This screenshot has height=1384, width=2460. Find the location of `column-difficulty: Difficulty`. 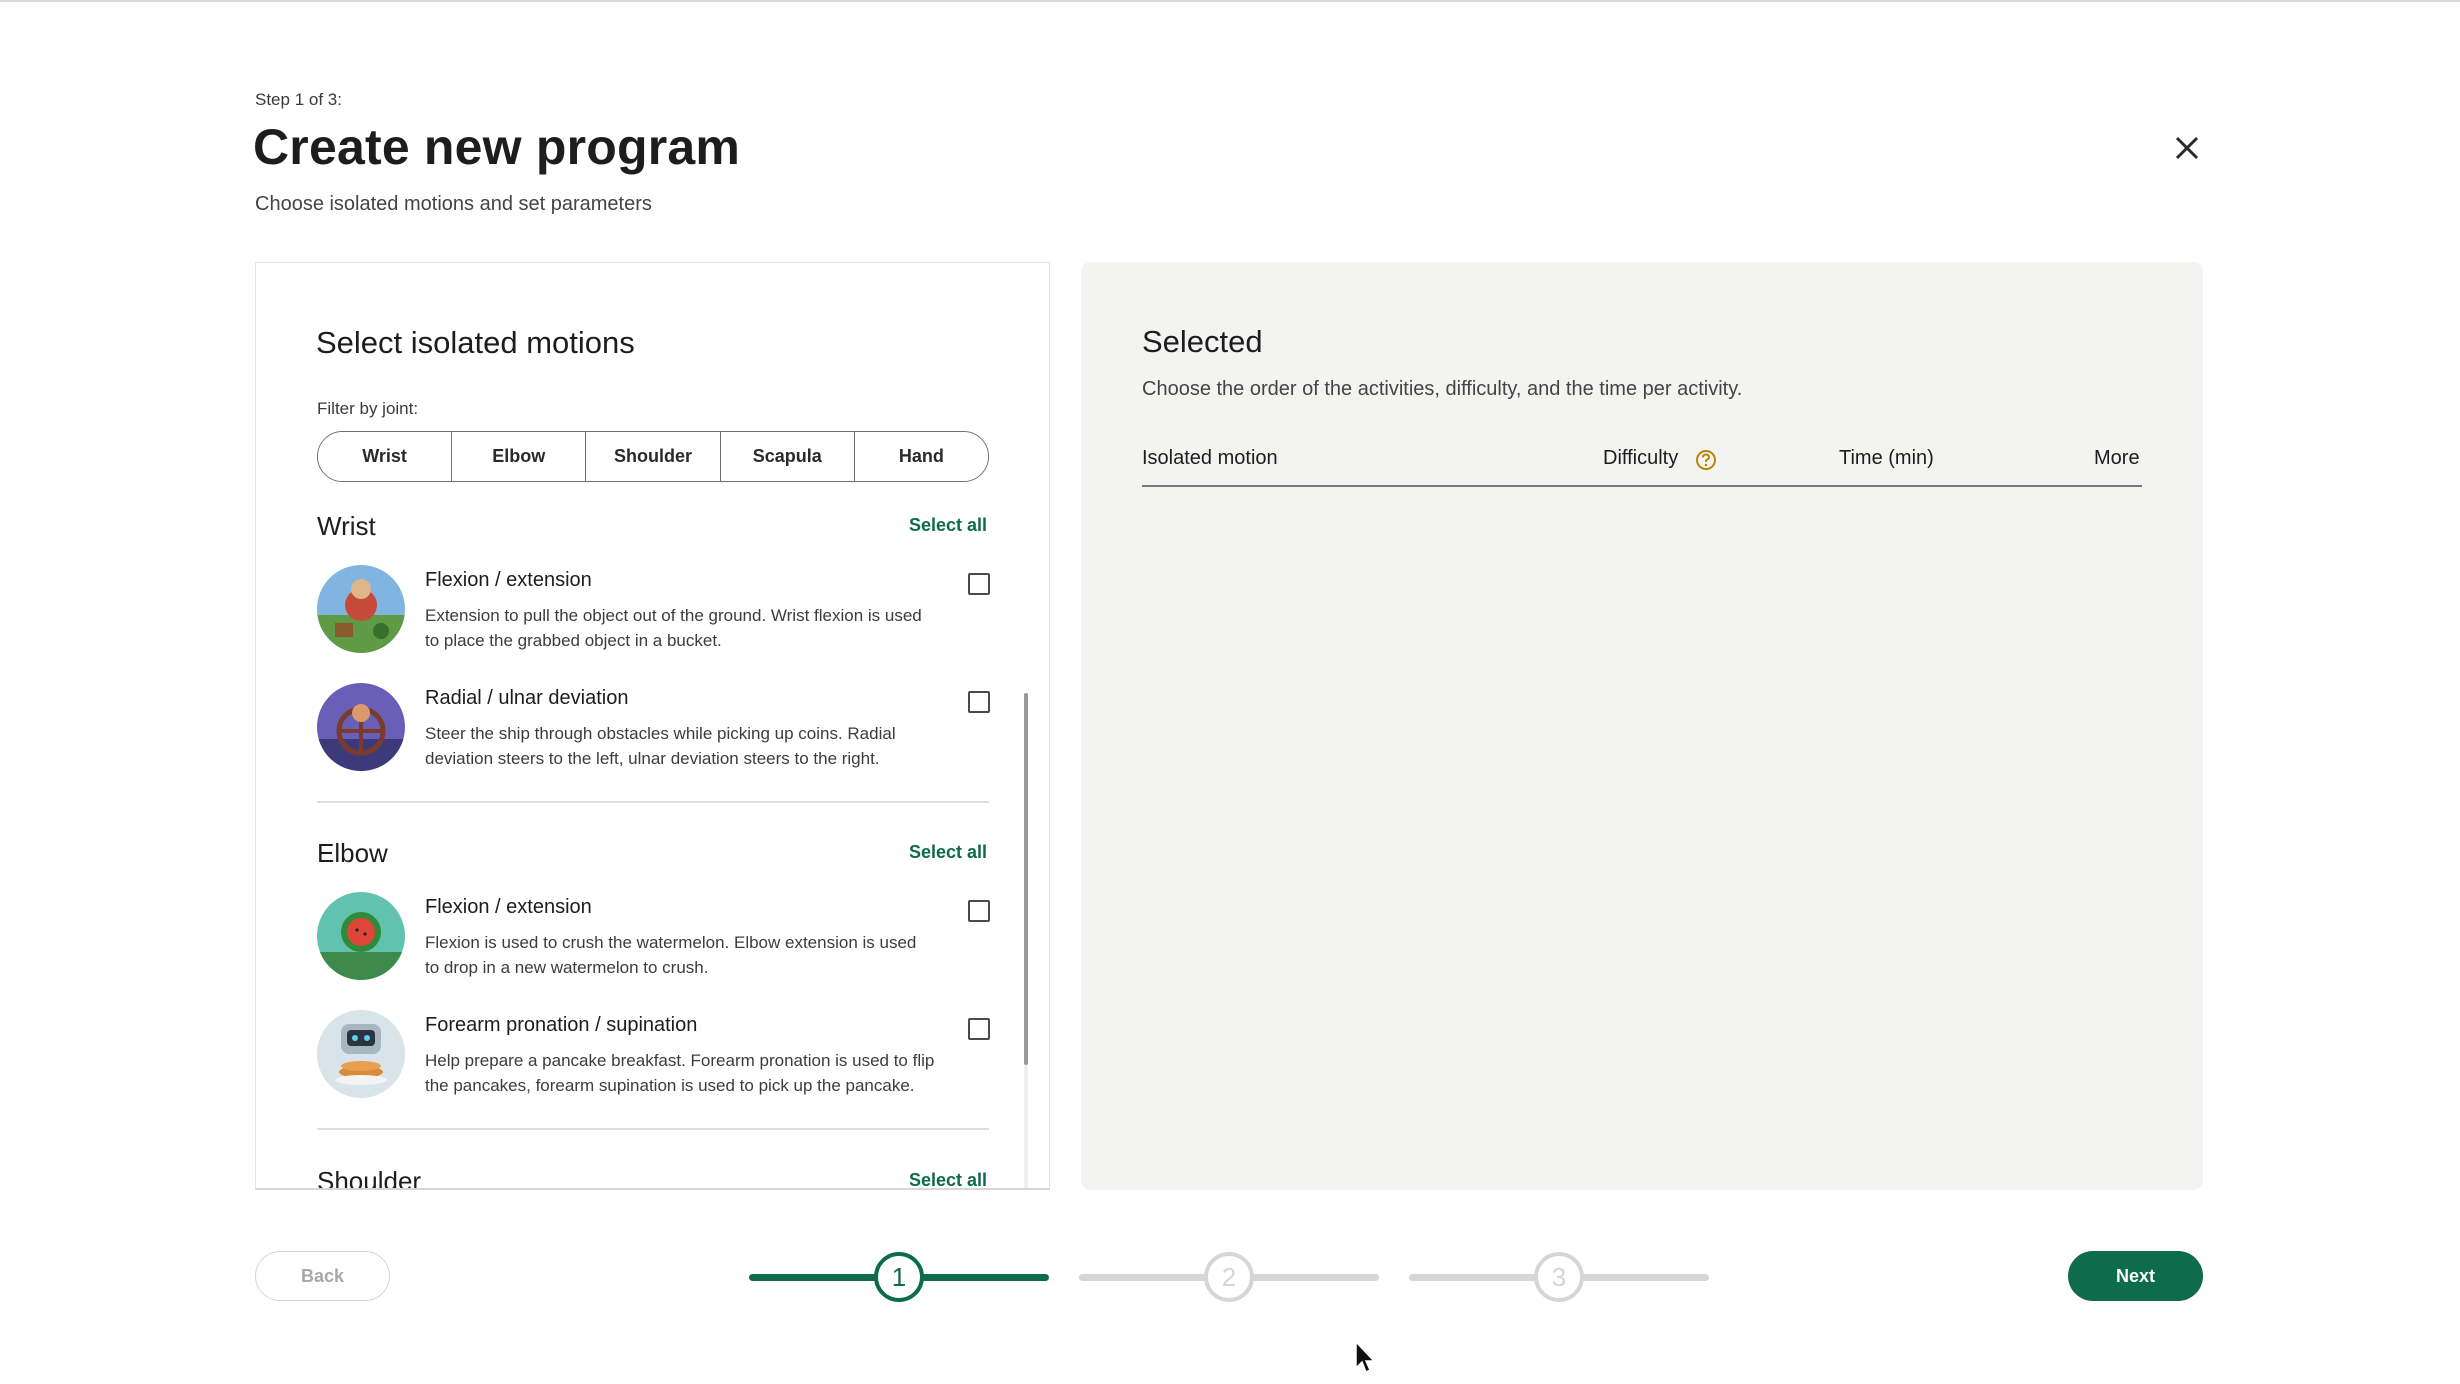

column-difficulty: Difficulty is located at coordinates (1641, 458).